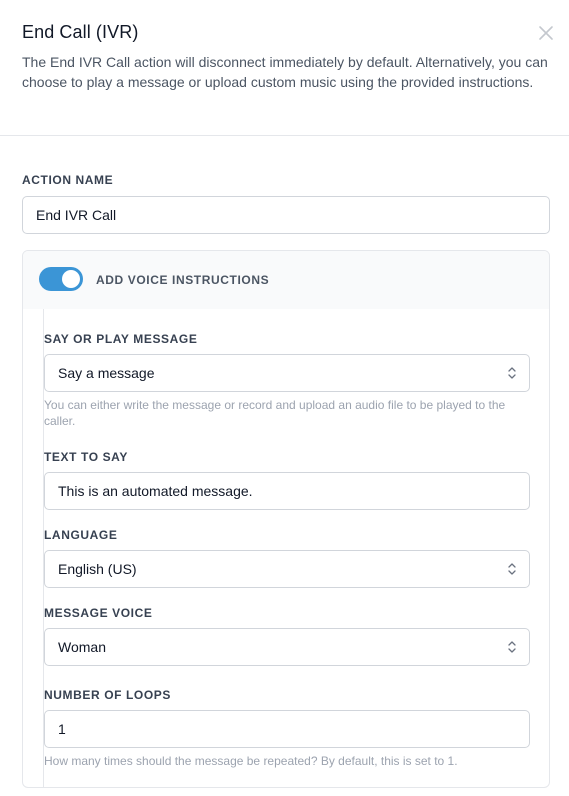  I want to click on loops-input, so click(287, 729).